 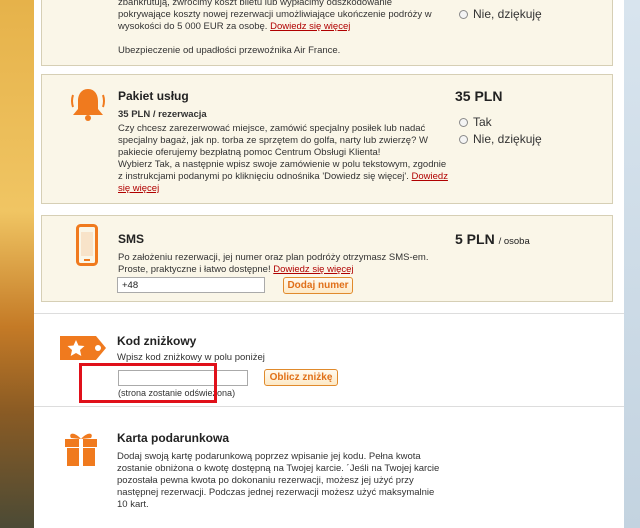 What do you see at coordinates (301, 377) in the screenshot?
I see `calculate-discount-button: Oblicz zniżkę` at bounding box center [301, 377].